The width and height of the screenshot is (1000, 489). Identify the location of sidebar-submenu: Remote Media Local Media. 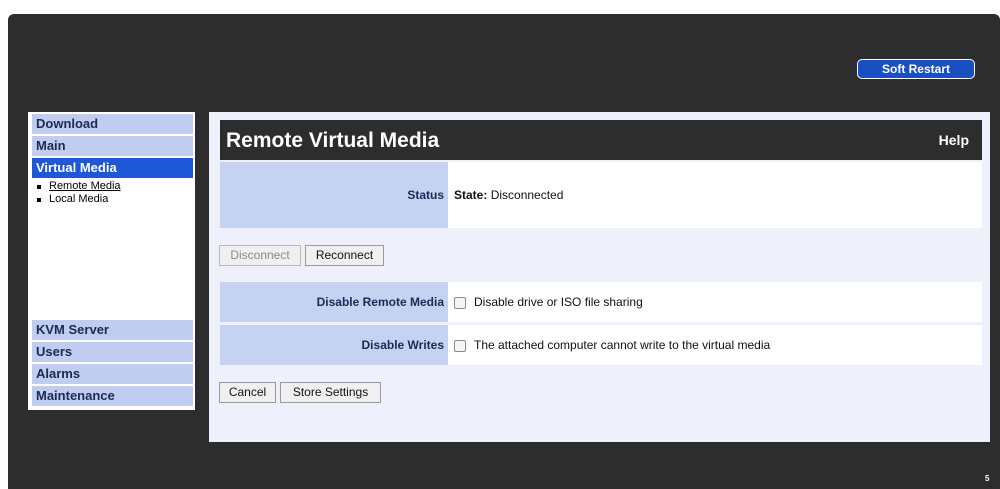
(78, 193).